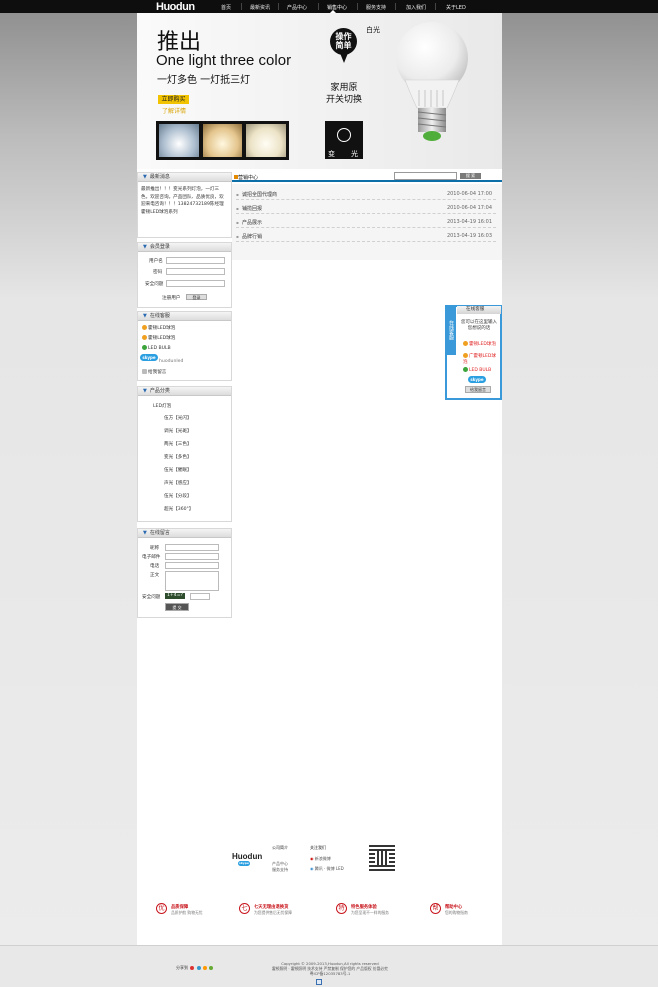  I want to click on news-date: 2010-06-04 17:00, so click(469, 194).